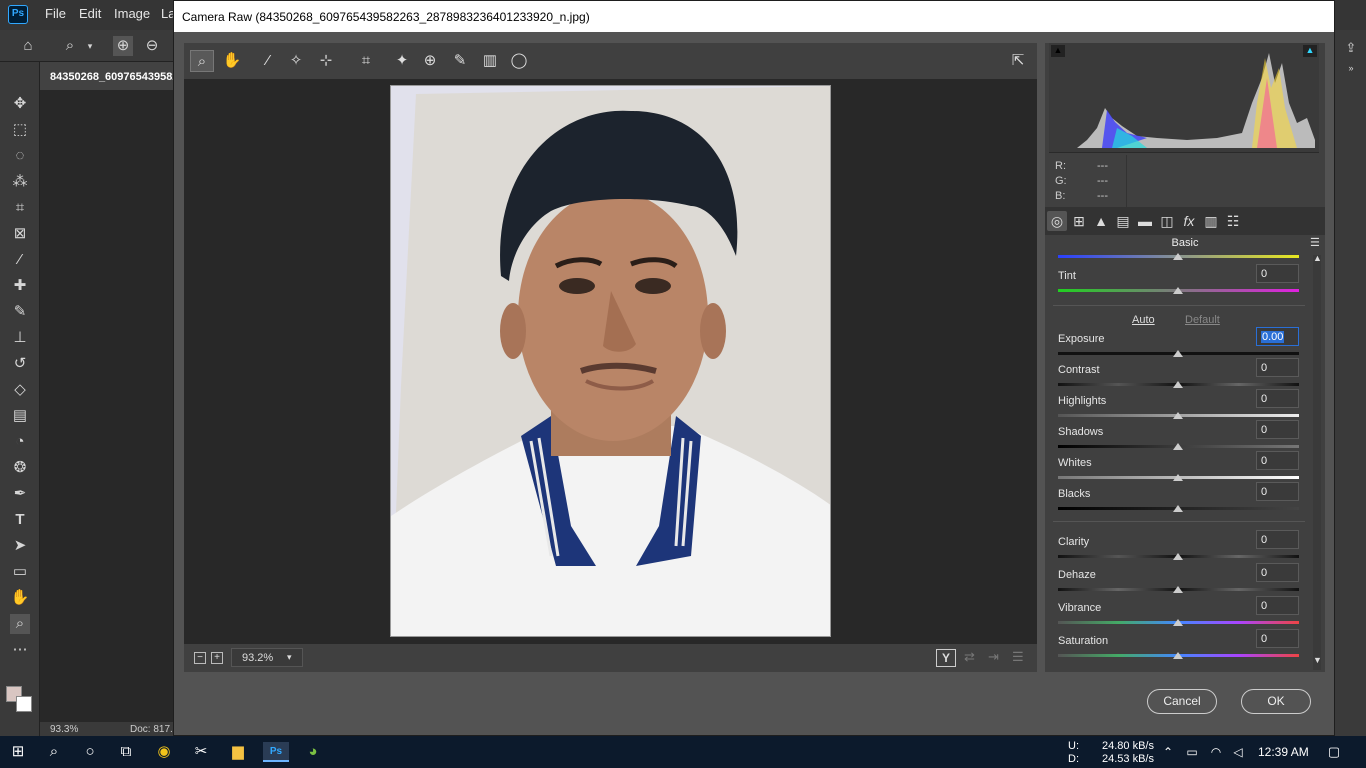 This screenshot has height=768, width=1366. Describe the element at coordinates (993, 657) in the screenshot. I see `copy-settings-icon: ⇥` at that location.